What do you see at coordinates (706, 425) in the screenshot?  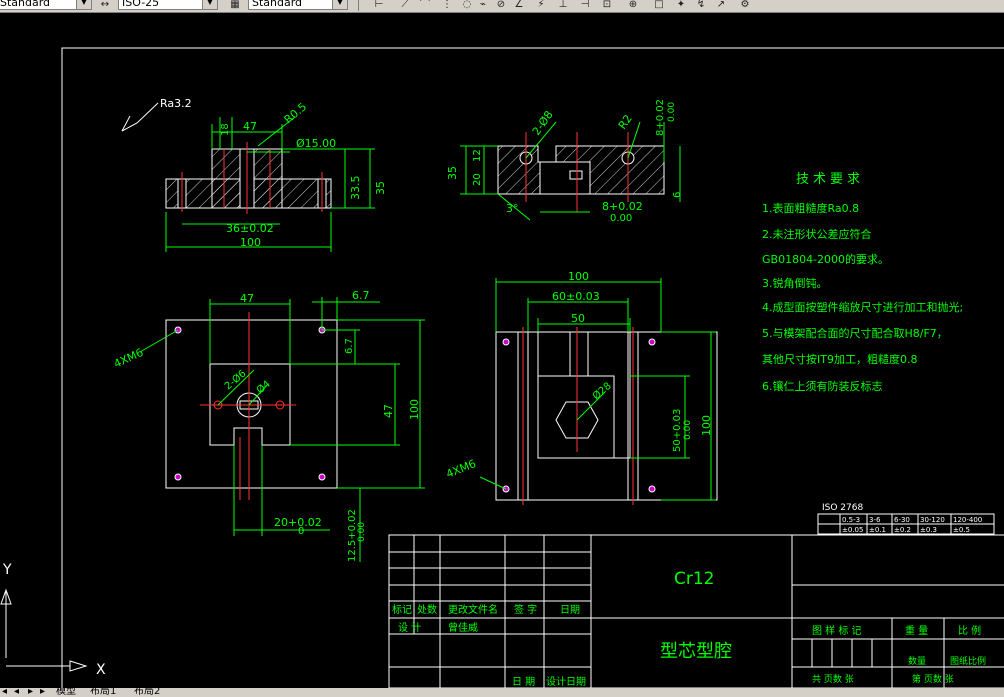 I see `dim-100vc: 100` at bounding box center [706, 425].